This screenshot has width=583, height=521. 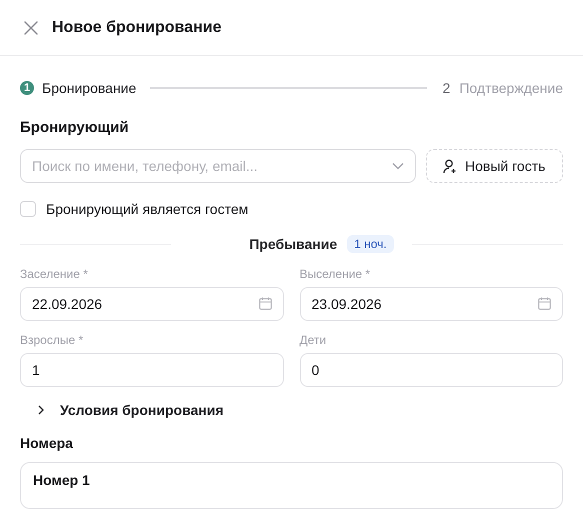 I want to click on field-label: Заселение *, so click(x=54, y=274).